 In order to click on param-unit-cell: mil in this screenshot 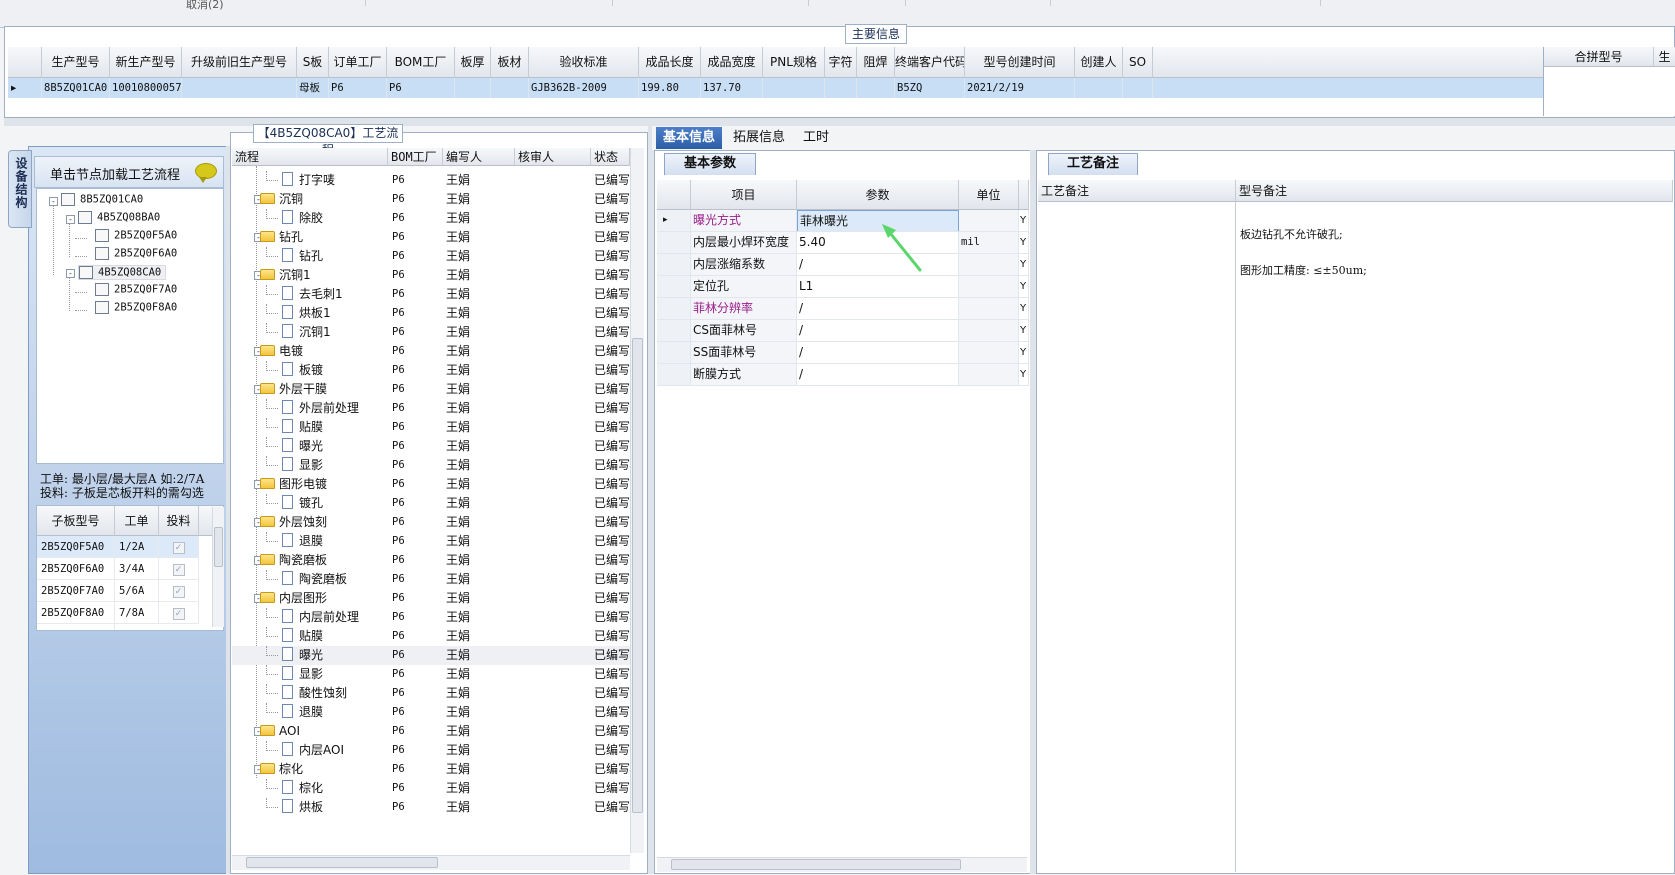, I will do `click(989, 242)`.